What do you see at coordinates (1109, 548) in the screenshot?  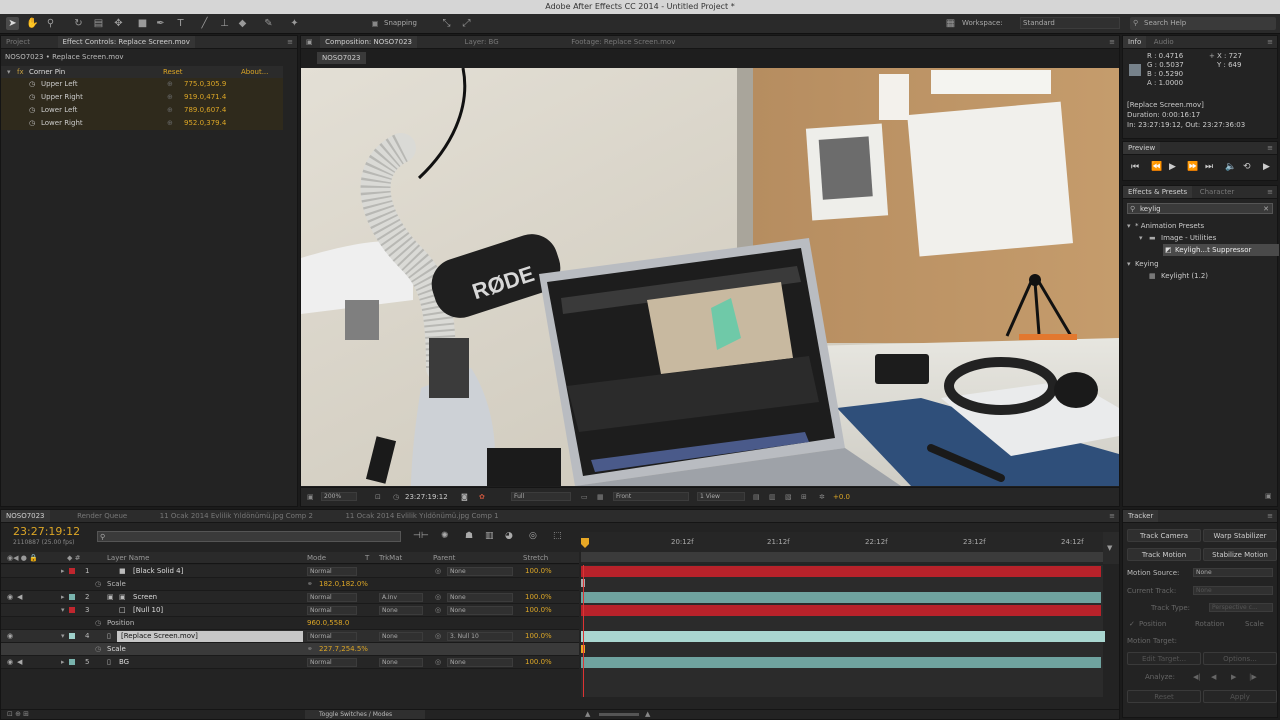 I see `comp-marker-icon: ▼` at bounding box center [1109, 548].